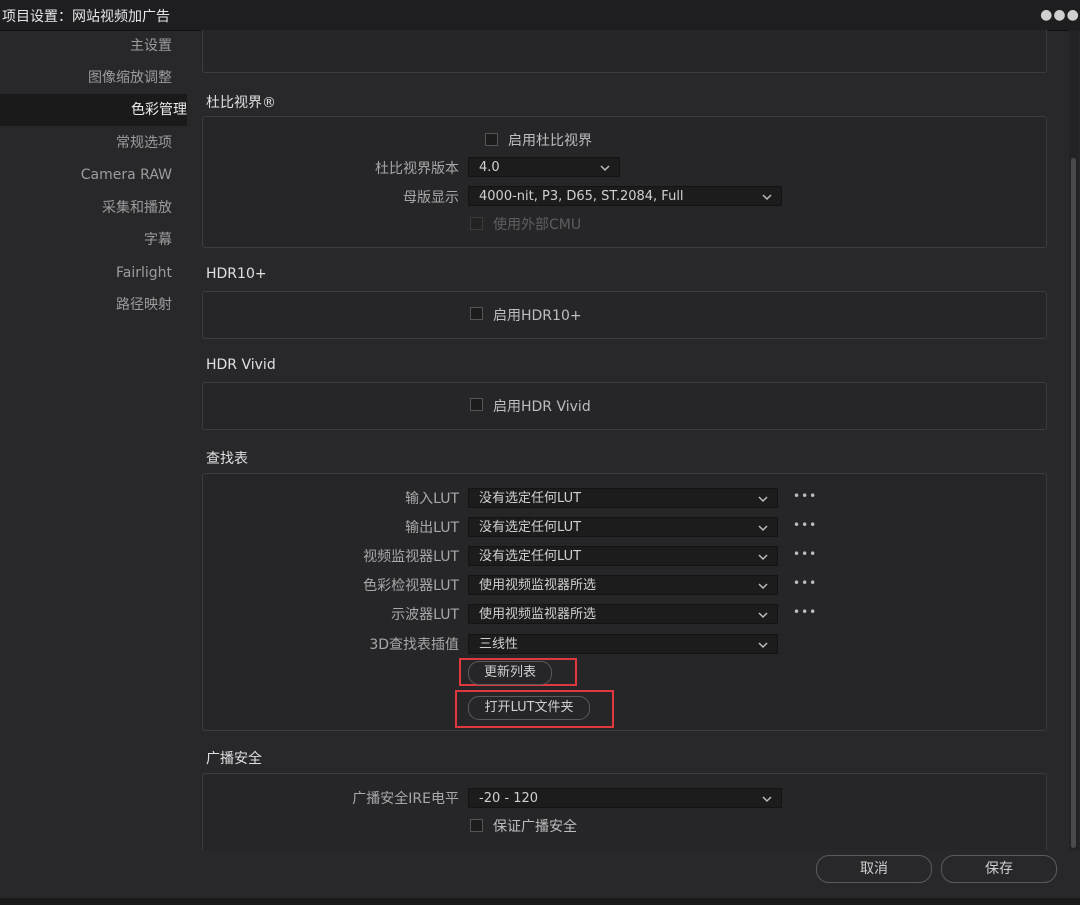 The height and width of the screenshot is (905, 1080). Describe the element at coordinates (151, 46) in the screenshot. I see `sidebar-item-label: 主设置` at that location.